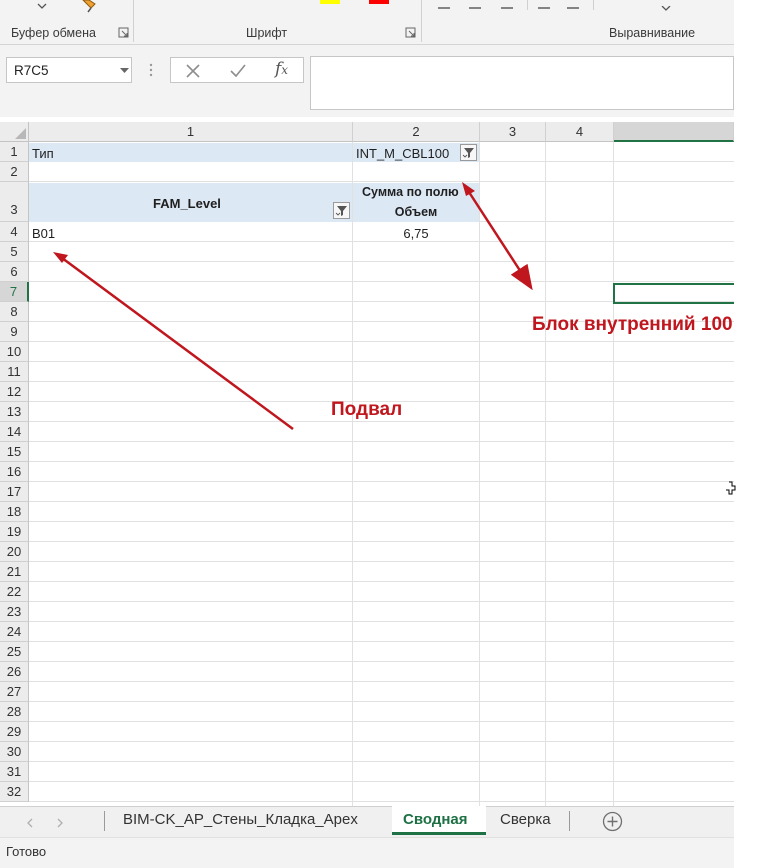  Describe the element at coordinates (525, 821) in the screenshot. I see `tab-sheet-sverka: Сверка` at that location.